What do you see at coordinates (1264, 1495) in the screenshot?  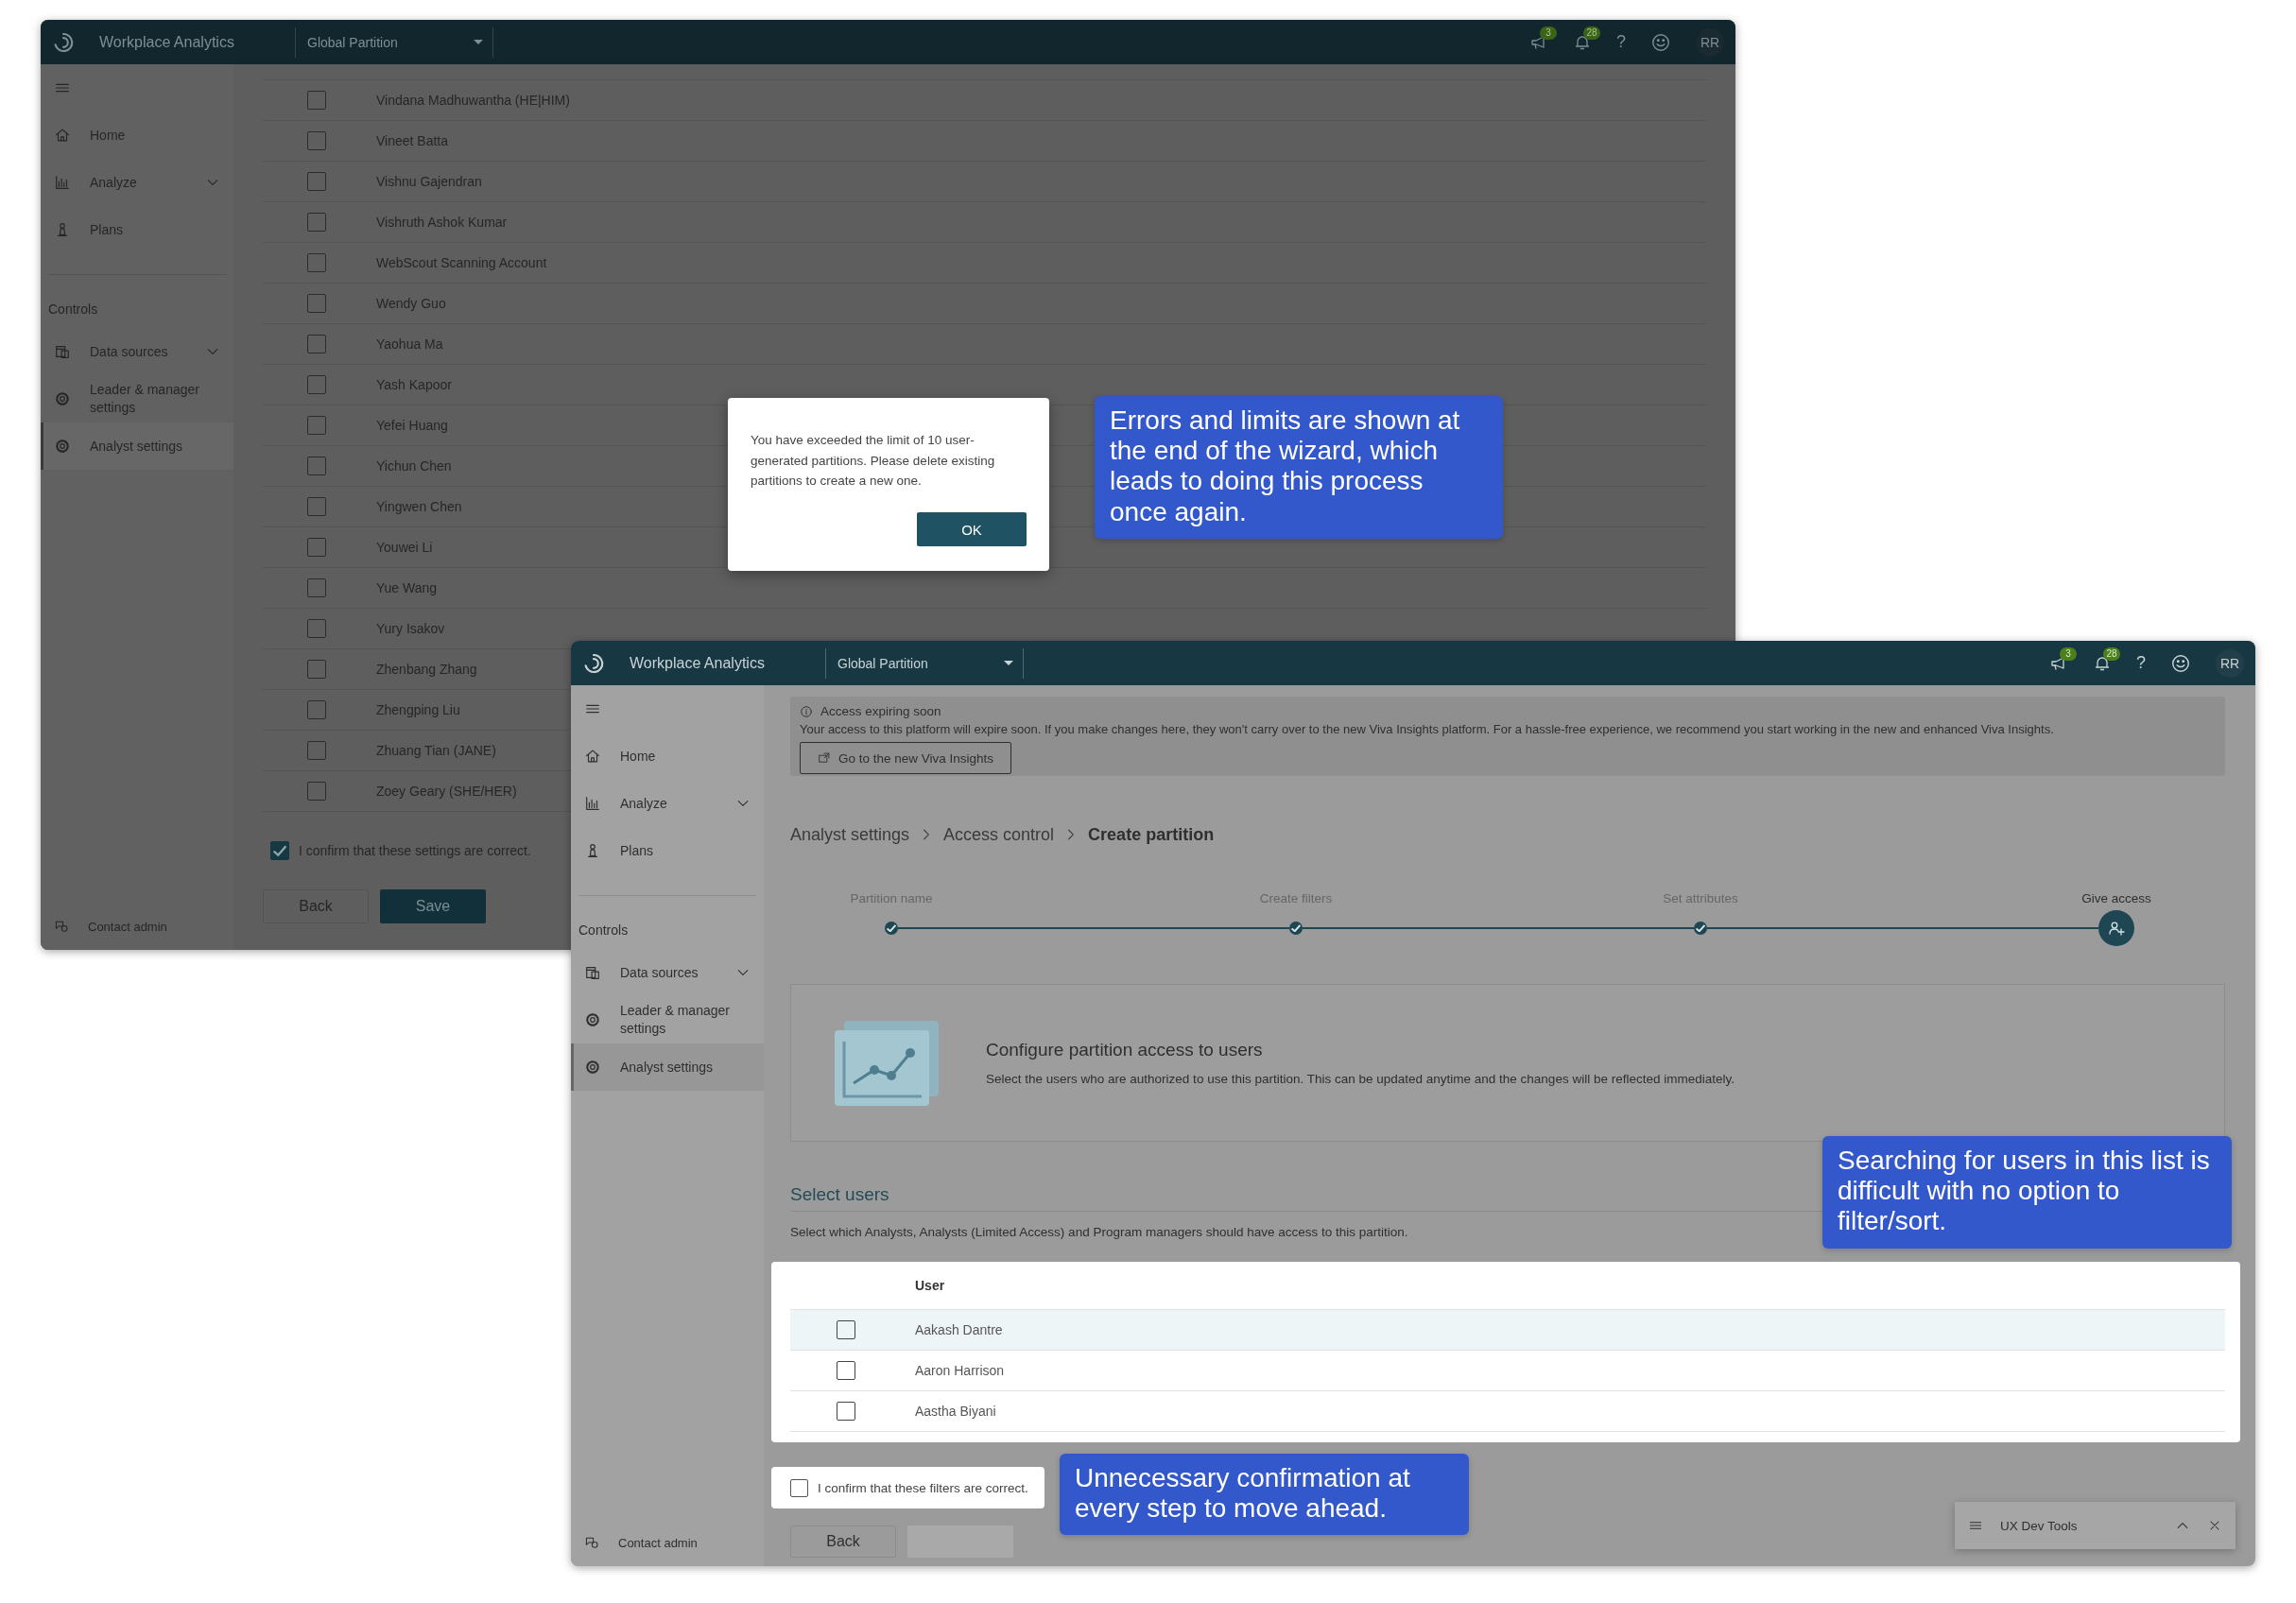 I see `annotation-callout: Unnecessary confirmation at every step to move ahead.` at bounding box center [1264, 1495].